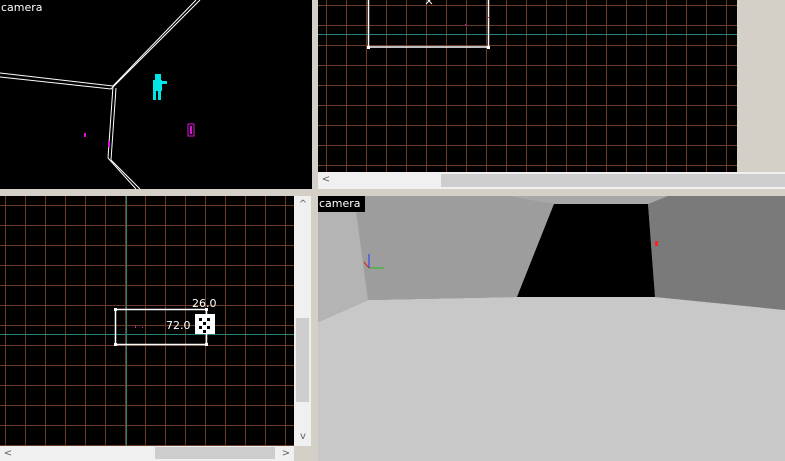 This screenshot has height=461, width=785. I want to click on resize-handle-icon, so click(205, 324).